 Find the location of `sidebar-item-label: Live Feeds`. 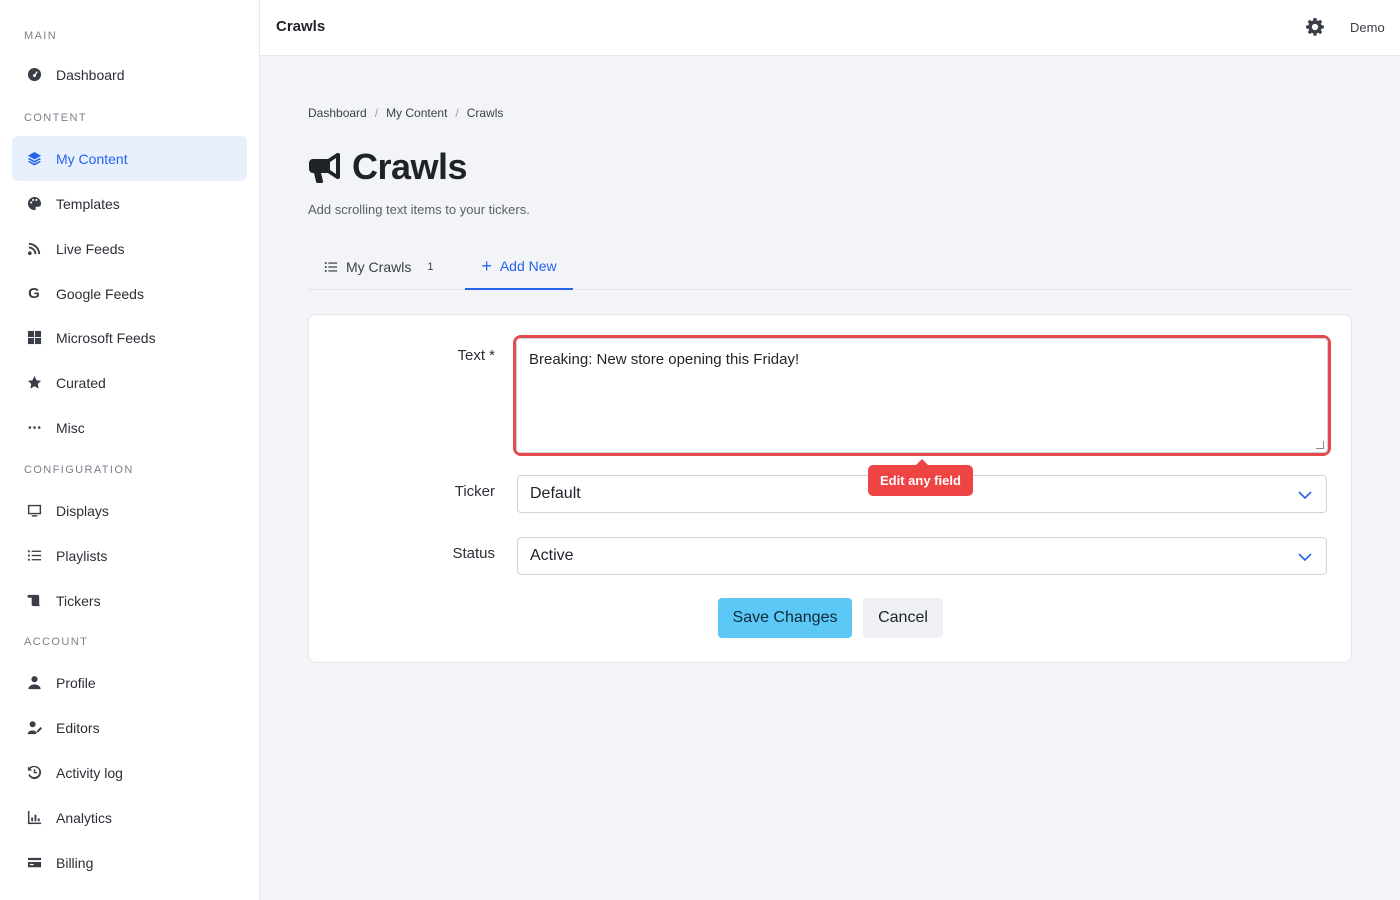

sidebar-item-label: Live Feeds is located at coordinates (90, 248).